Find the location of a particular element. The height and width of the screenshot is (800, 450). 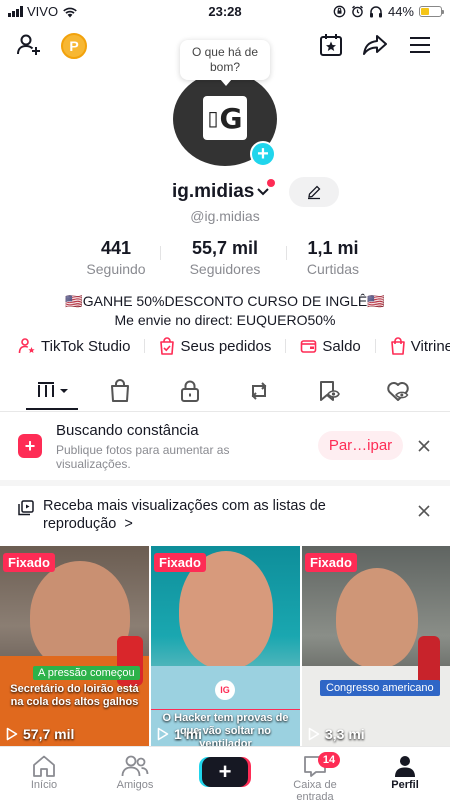

view-count: 3,3 mi is located at coordinates (336, 734).